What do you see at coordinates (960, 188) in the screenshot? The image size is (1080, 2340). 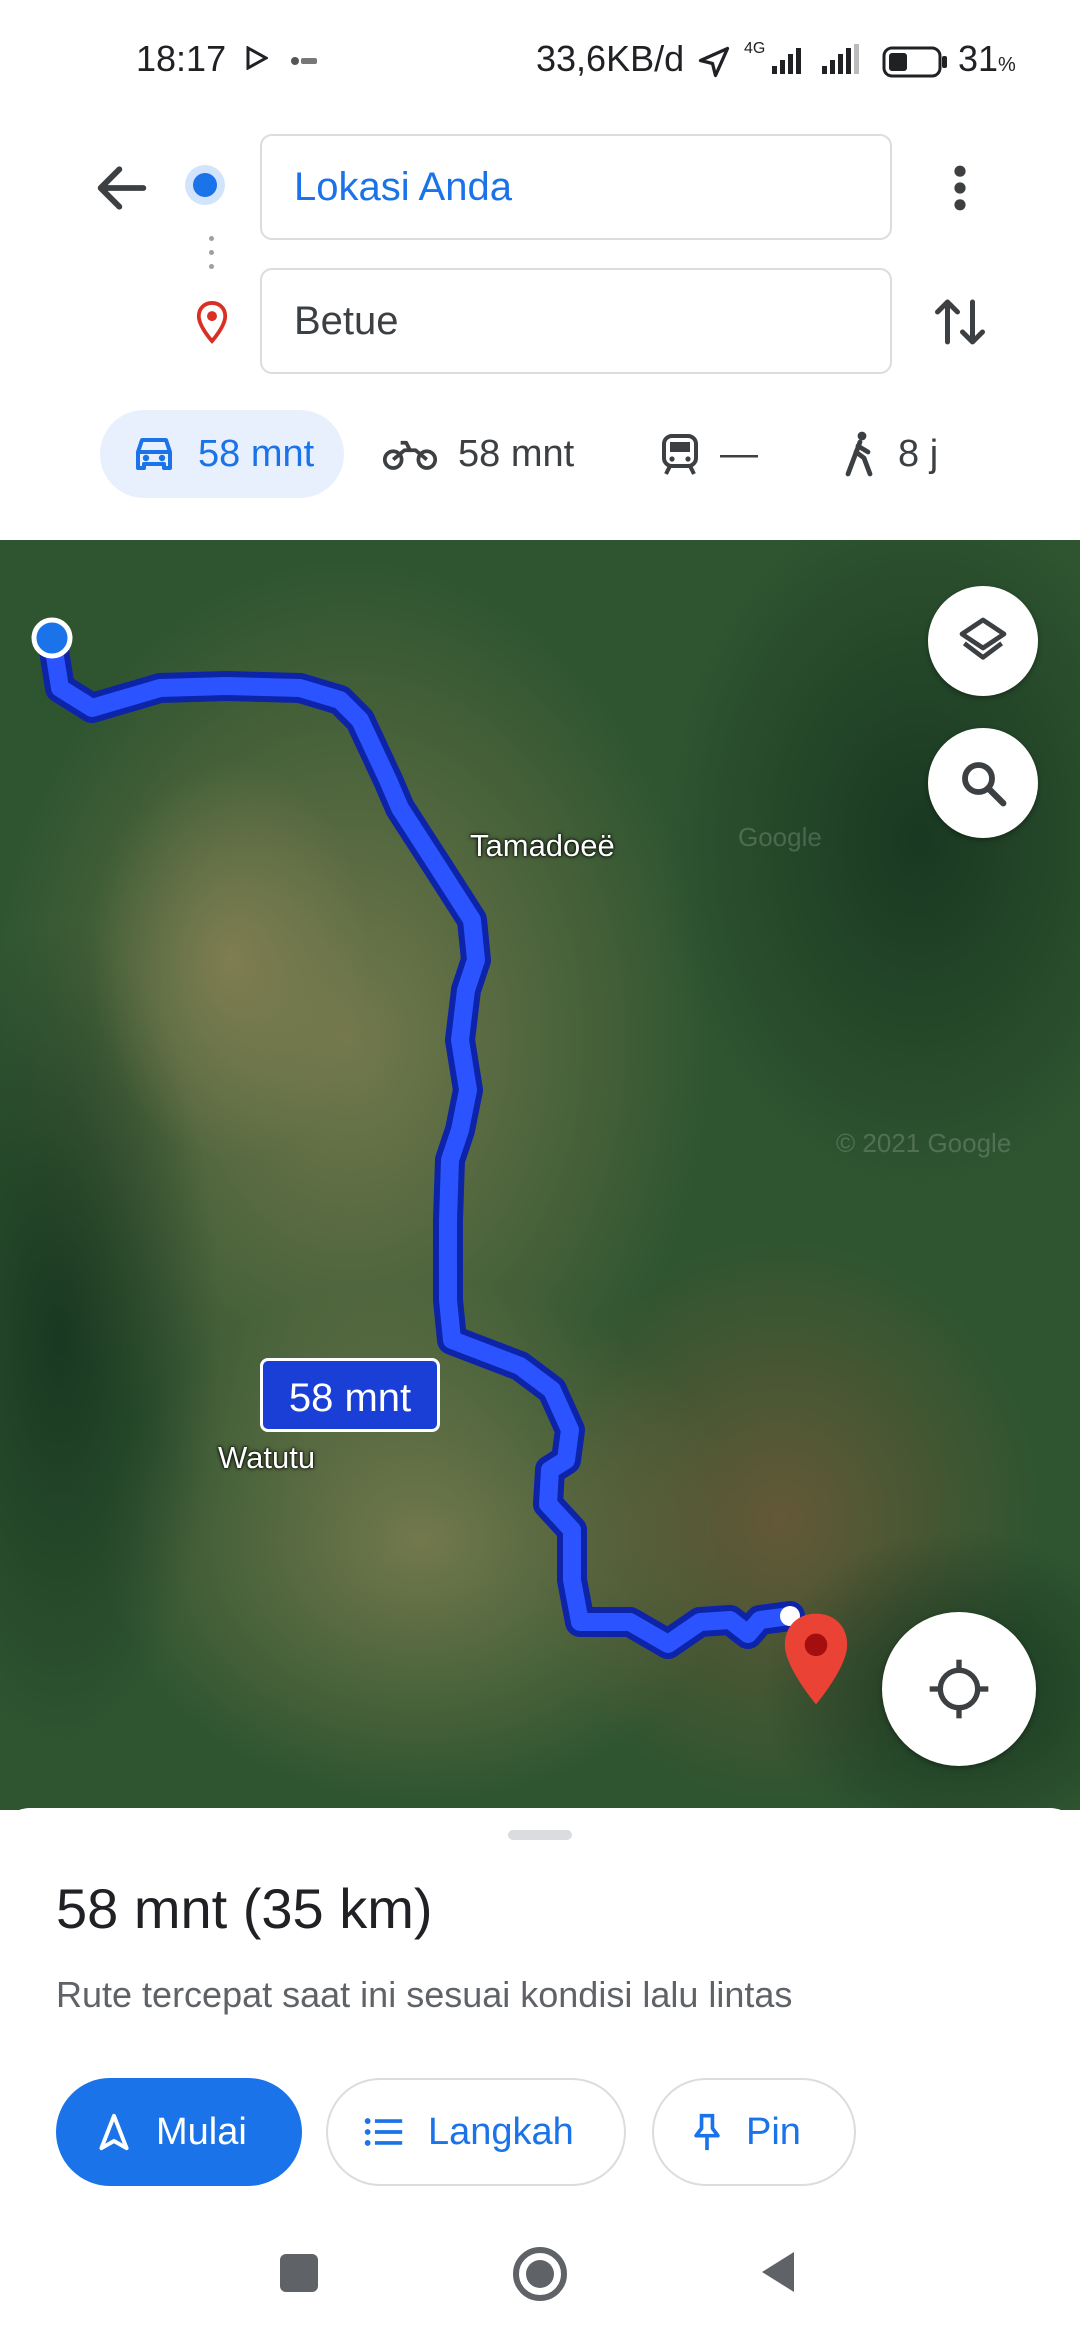 I see `more-options-icon` at bounding box center [960, 188].